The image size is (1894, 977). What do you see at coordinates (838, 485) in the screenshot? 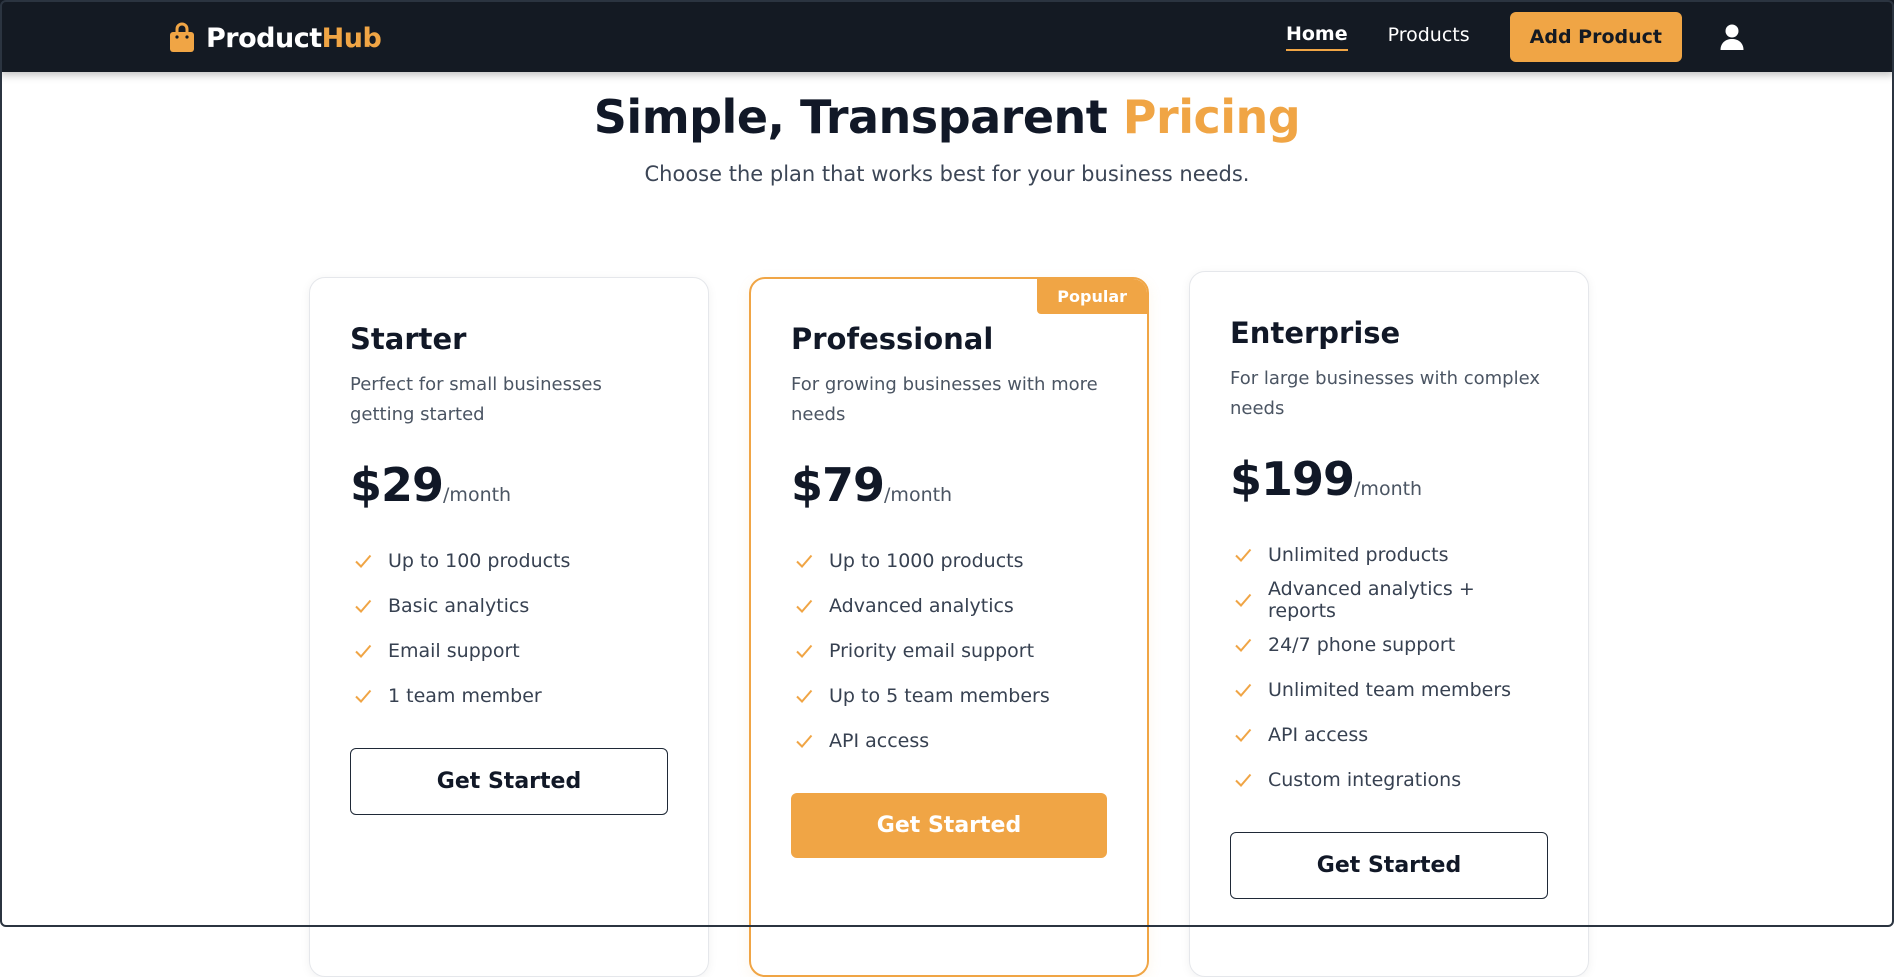
I see `price-amount: $79` at bounding box center [838, 485].